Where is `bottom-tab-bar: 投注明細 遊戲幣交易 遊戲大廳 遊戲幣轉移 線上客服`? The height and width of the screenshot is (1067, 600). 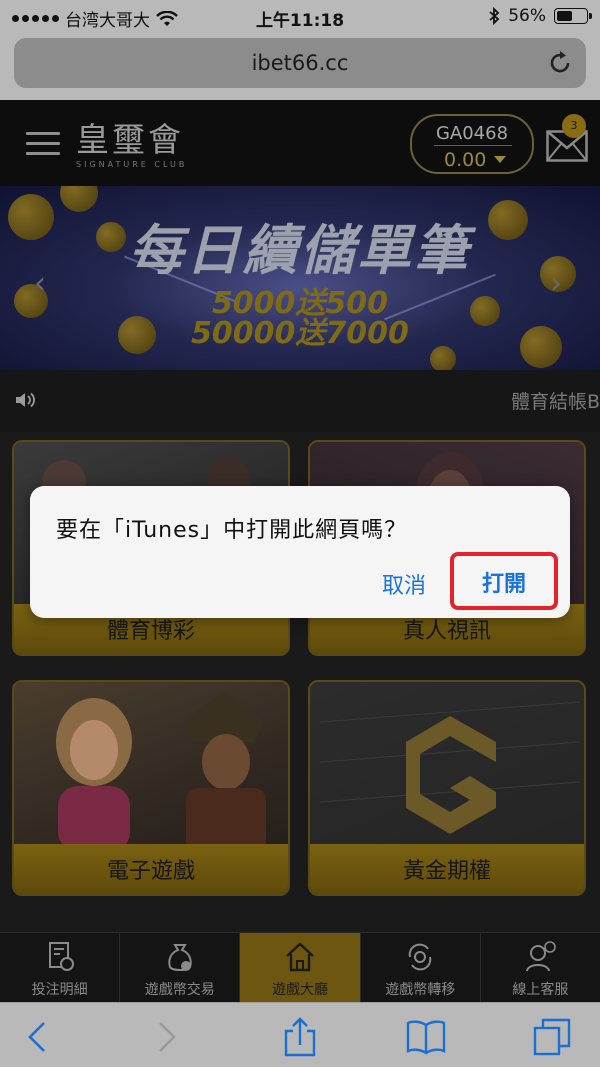 bottom-tab-bar: 投注明細 遊戲幣交易 遊戲大廳 遊戲幣轉移 線上客服 is located at coordinates (300, 967).